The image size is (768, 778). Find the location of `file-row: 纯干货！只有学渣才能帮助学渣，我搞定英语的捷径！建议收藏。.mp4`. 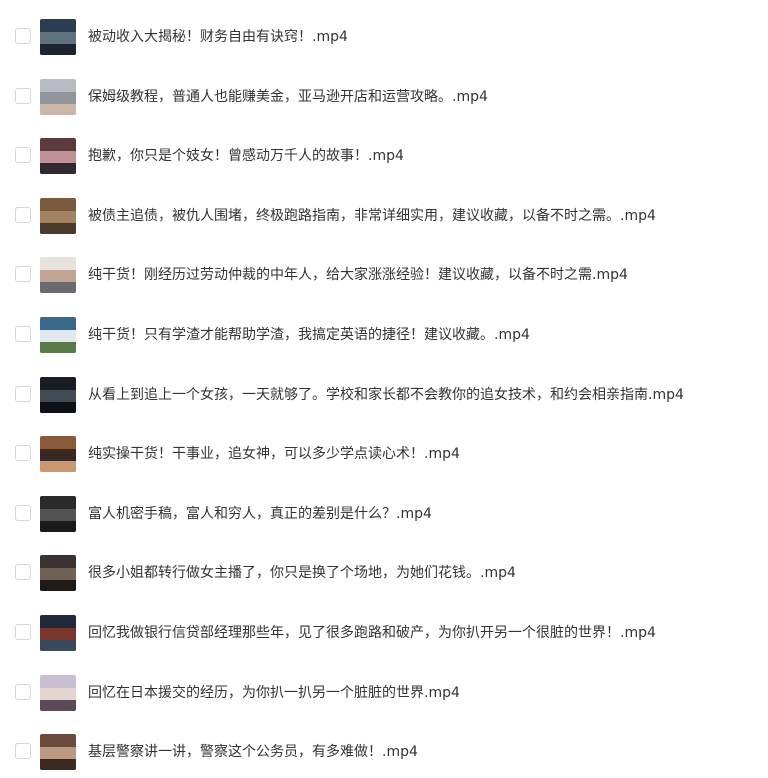

file-row: 纯干货！只有学渣才能帮助学渣，我搞定英语的捷径！建议收藏。.mp4 is located at coordinates (384, 335).